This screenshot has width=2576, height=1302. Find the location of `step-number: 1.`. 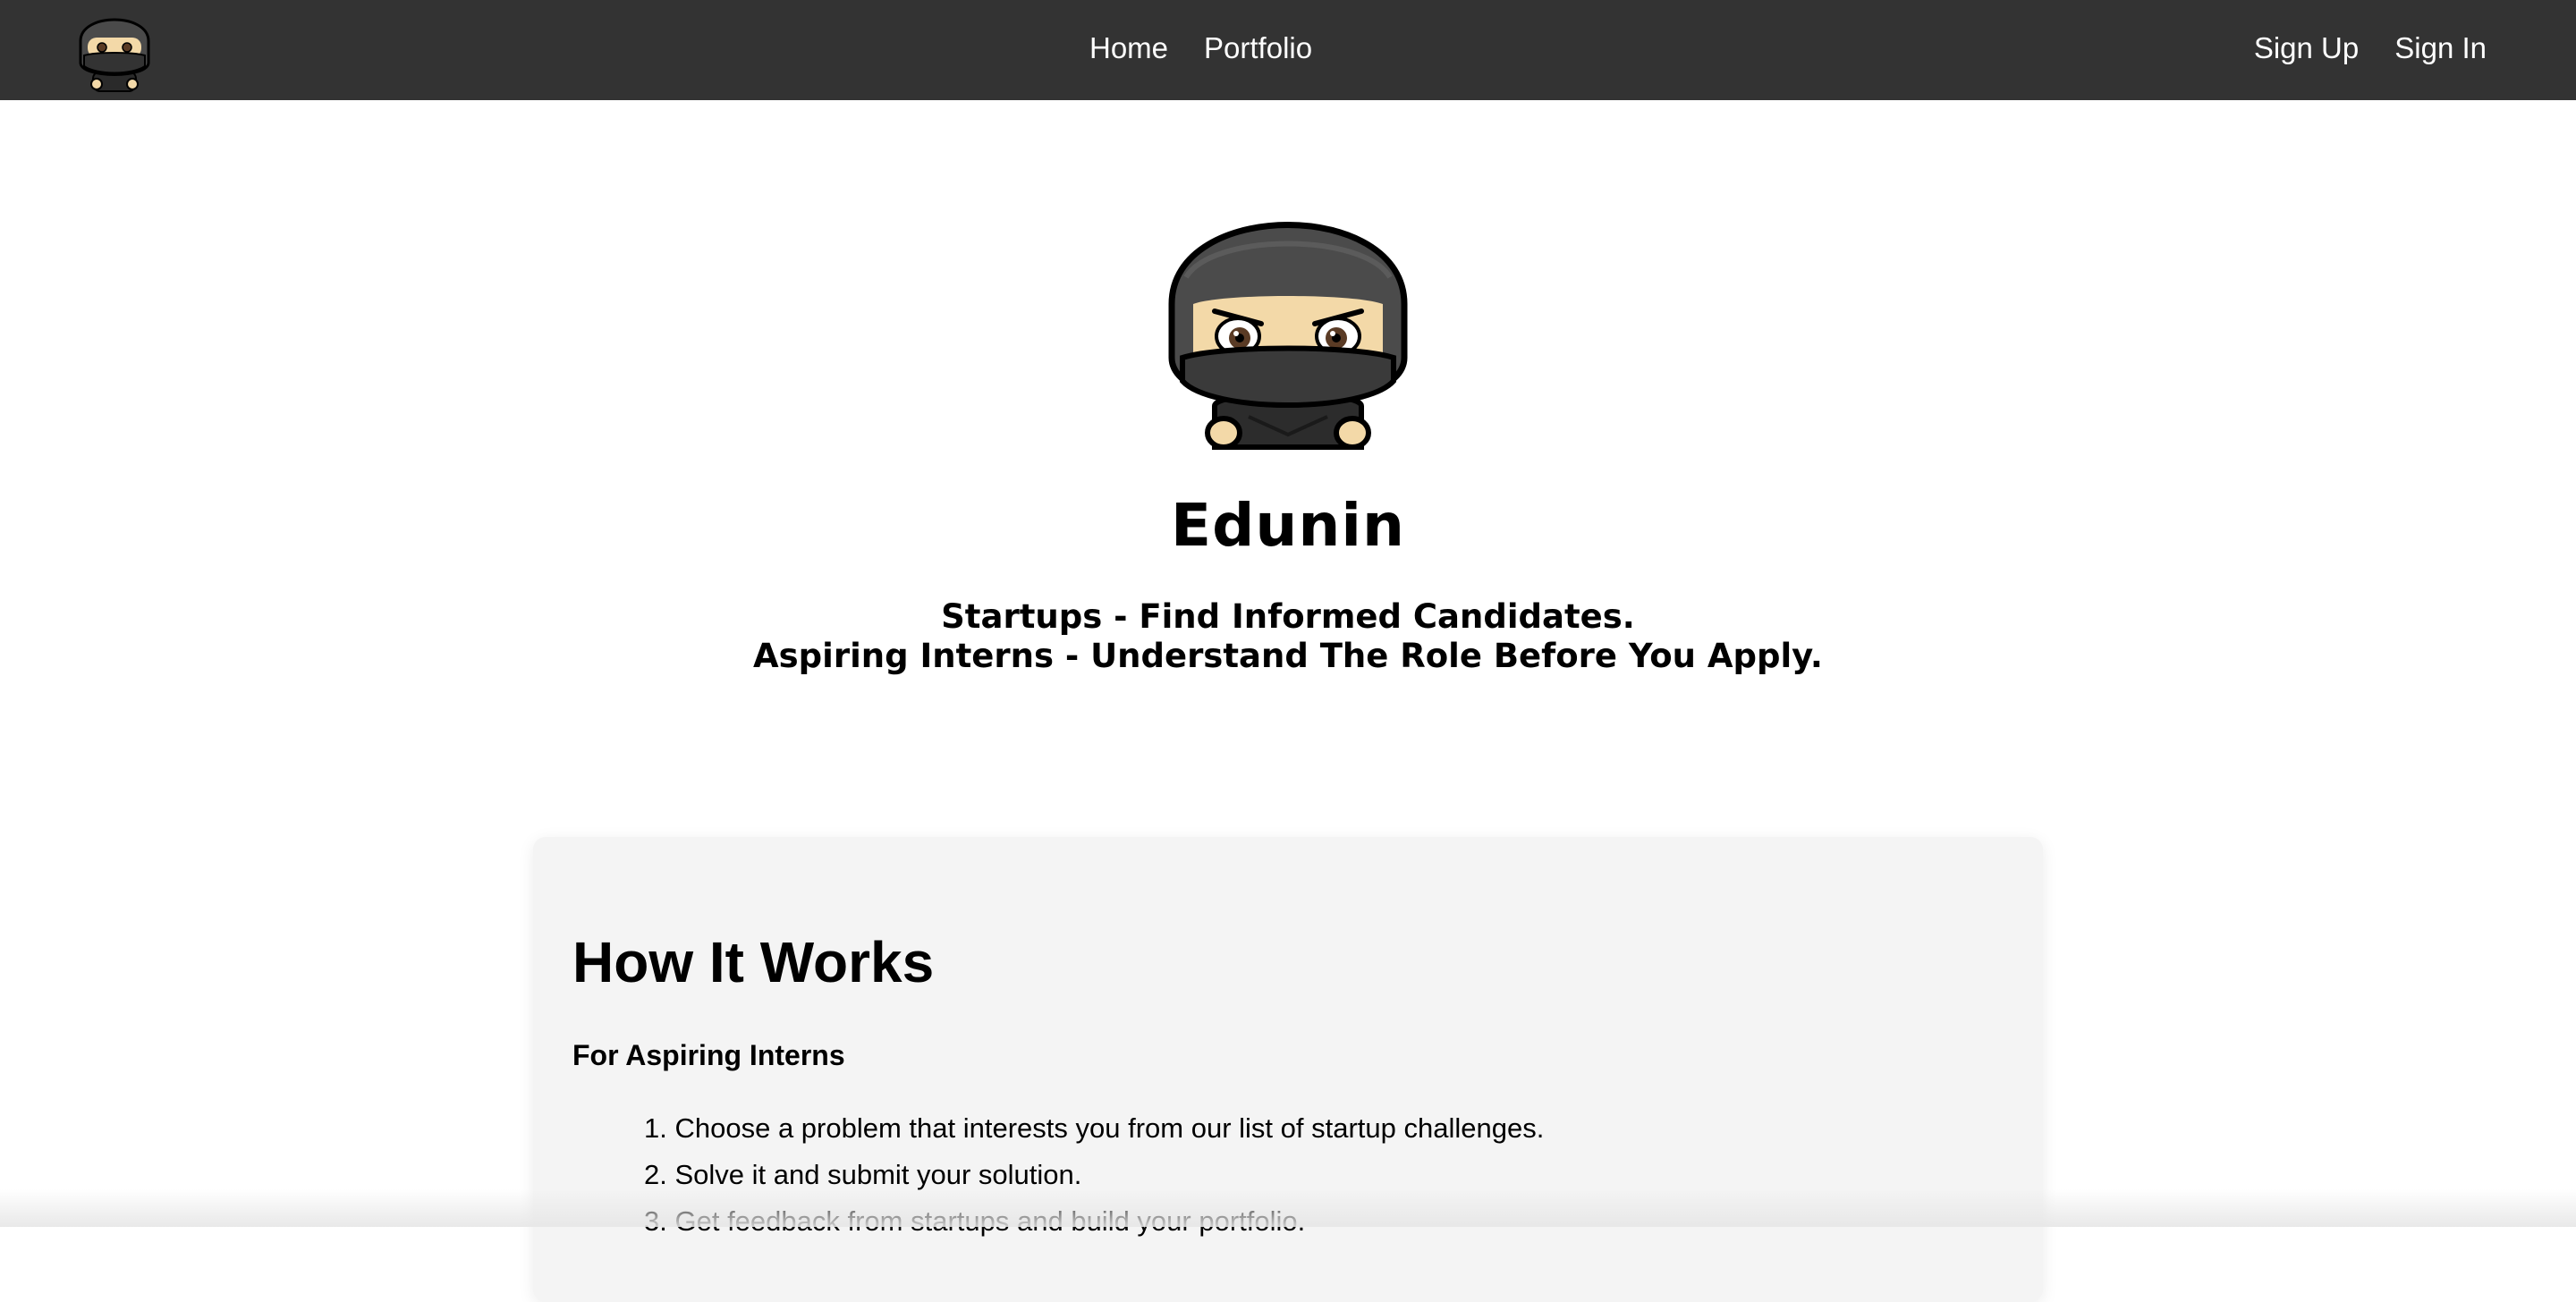

step-number: 1. is located at coordinates (655, 1128).